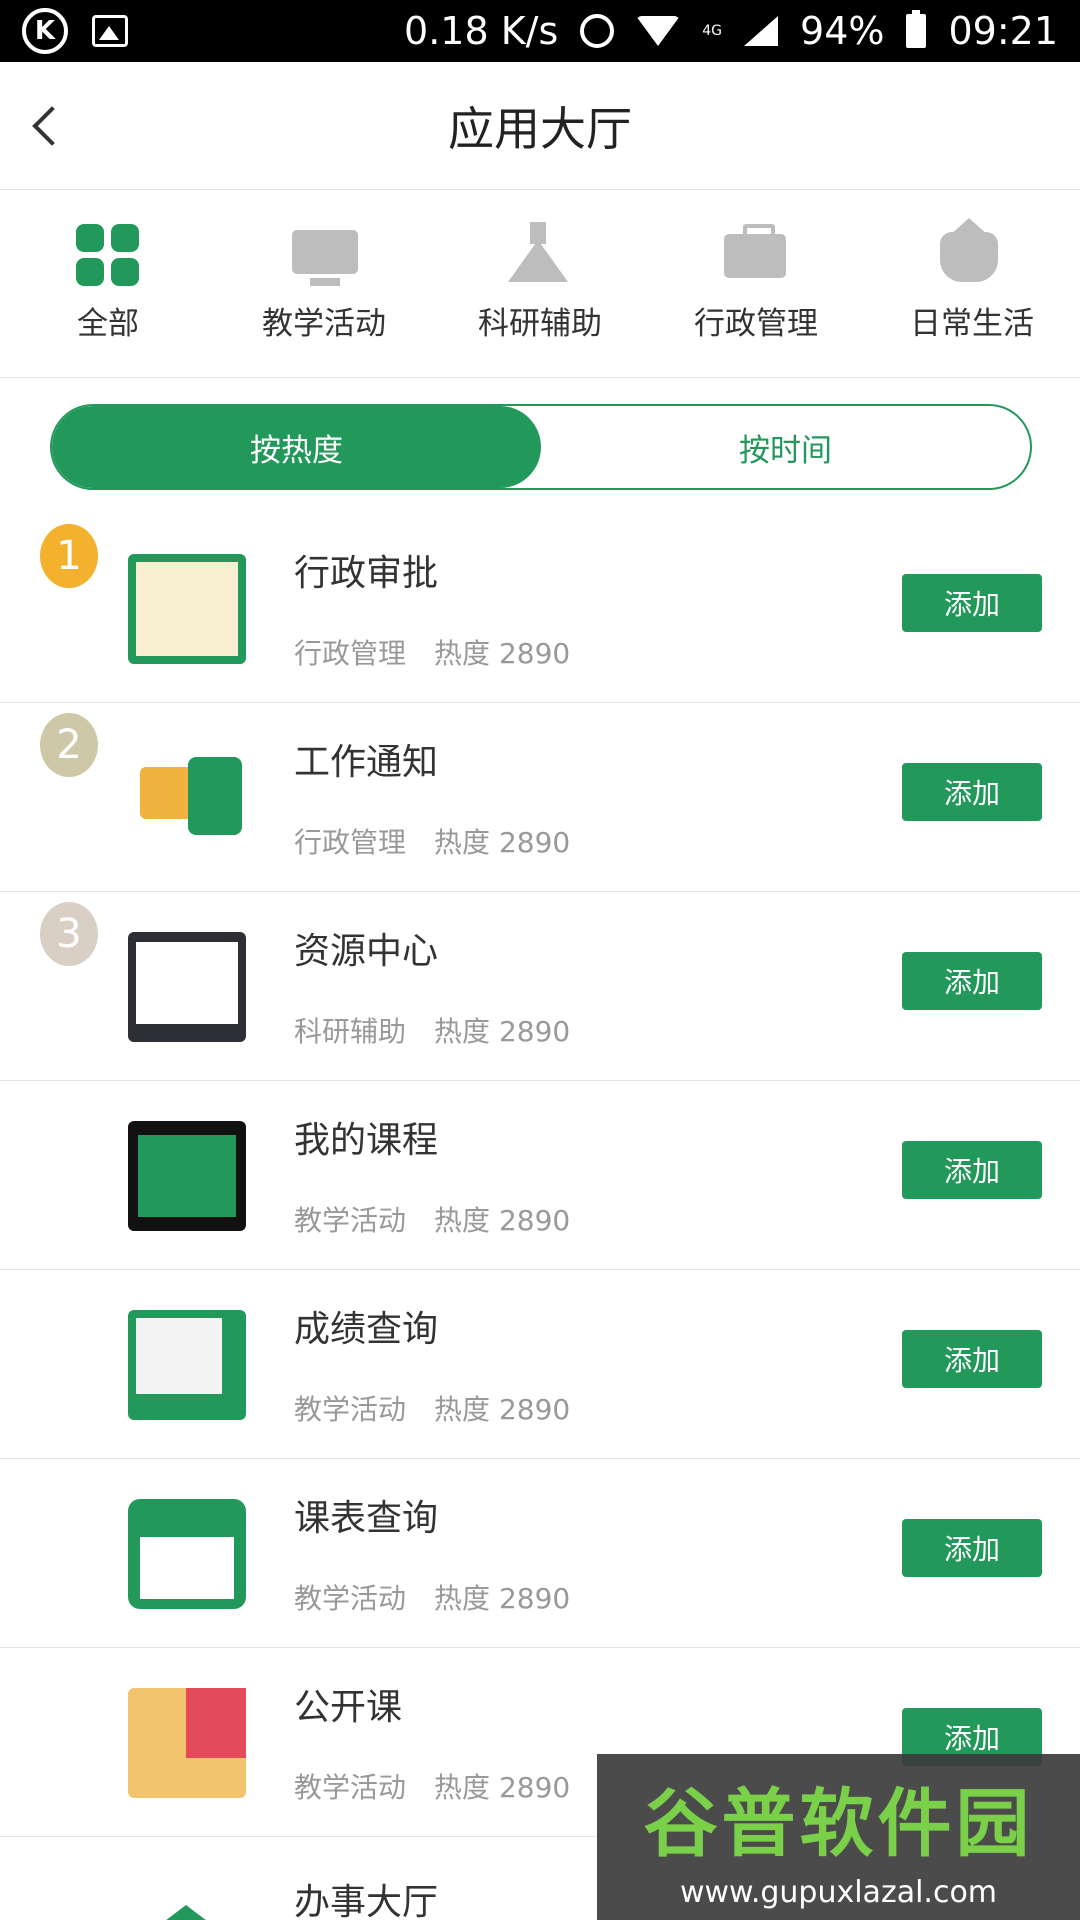  Describe the element at coordinates (366, 1901) in the screenshot. I see `app-name: 办事大厅` at that location.